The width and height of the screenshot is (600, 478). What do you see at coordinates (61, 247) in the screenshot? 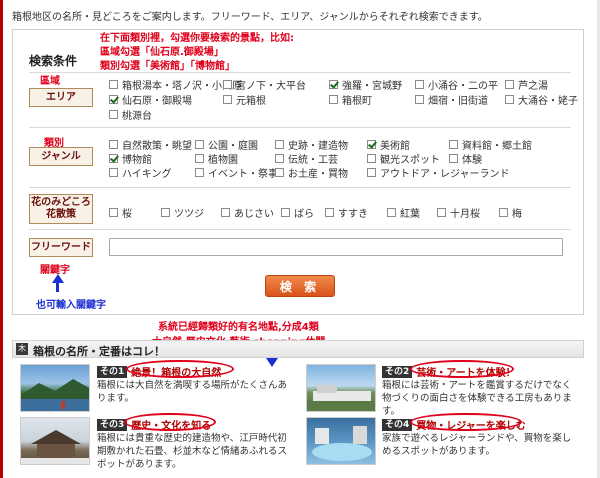
I see `freeword-category-label: フリーワード` at bounding box center [61, 247].